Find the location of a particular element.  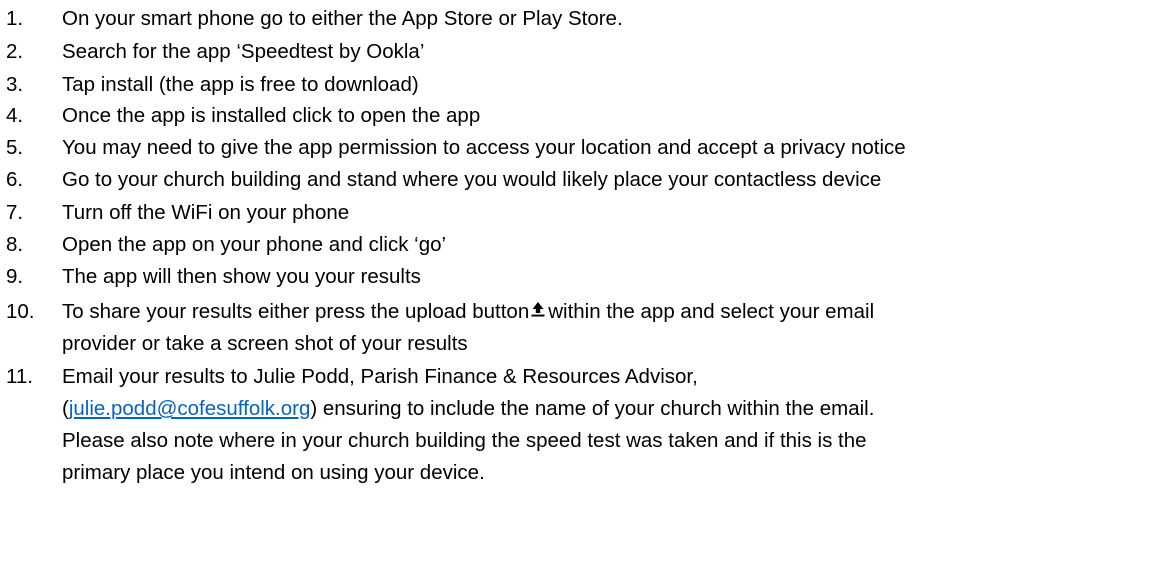

paren-open: ( is located at coordinates (65, 408).